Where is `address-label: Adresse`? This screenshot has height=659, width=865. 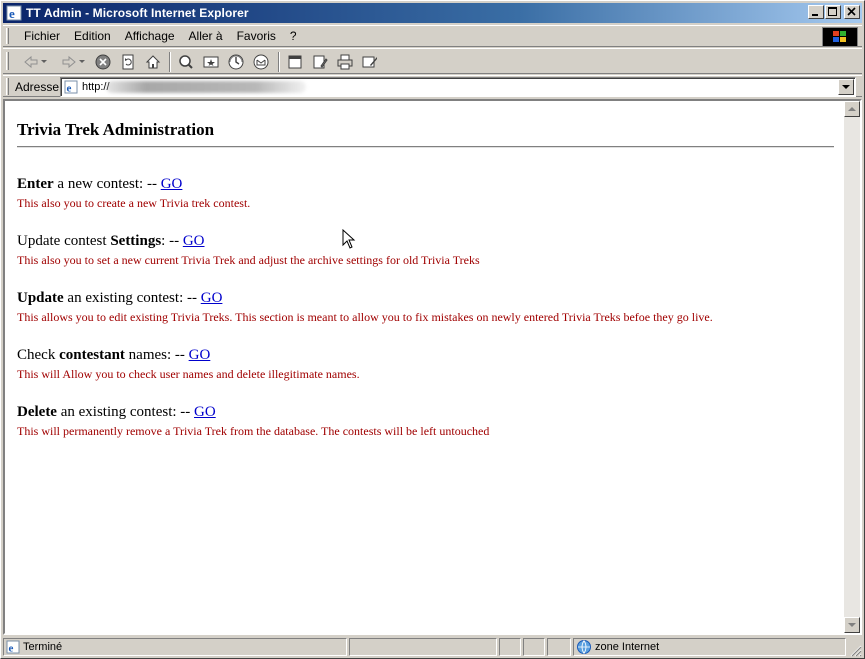 address-label: Adresse is located at coordinates (37, 87).